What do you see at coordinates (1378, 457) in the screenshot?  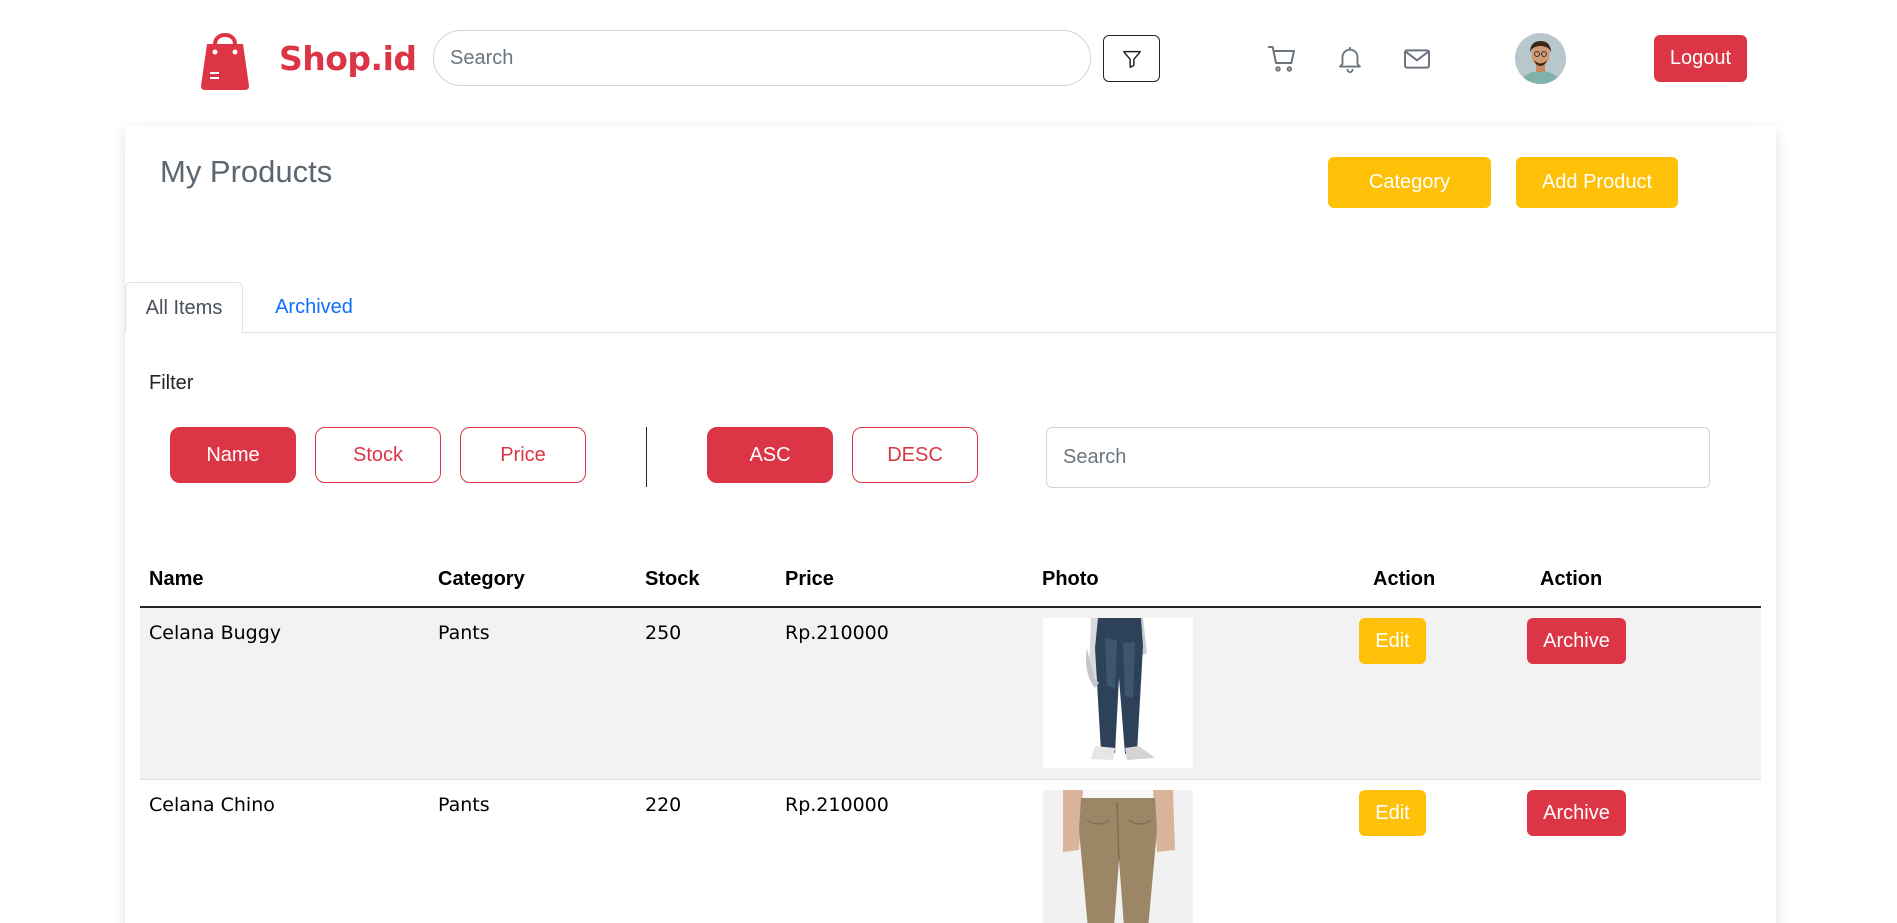 I see `product-search-input` at bounding box center [1378, 457].